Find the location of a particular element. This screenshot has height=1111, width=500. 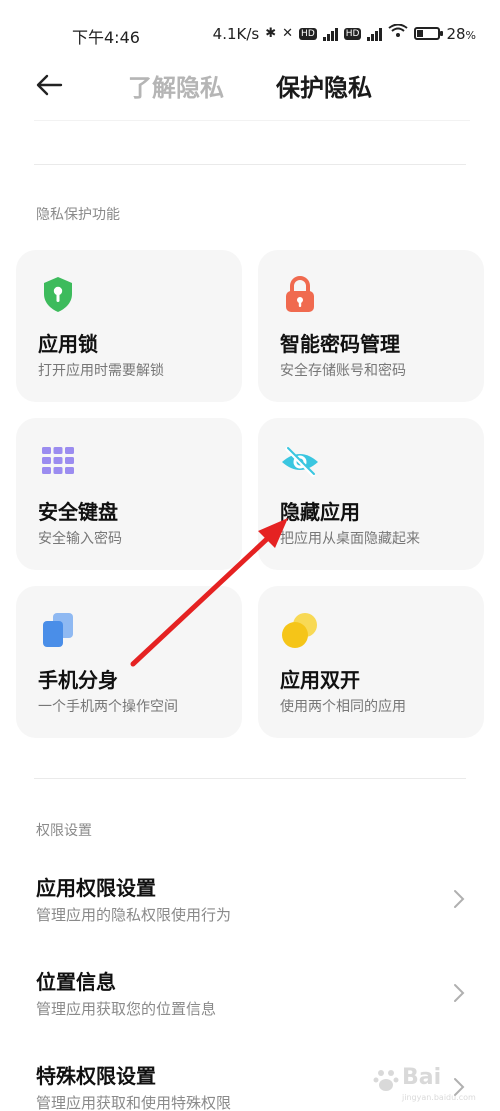

watermark-url: jingyan.baidu.com is located at coordinates (439, 1097).